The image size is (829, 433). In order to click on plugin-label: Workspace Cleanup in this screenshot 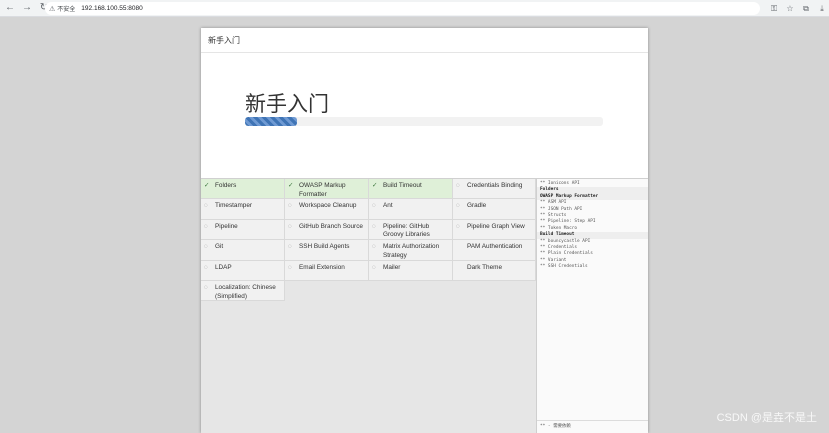, I will do `click(328, 206)`.